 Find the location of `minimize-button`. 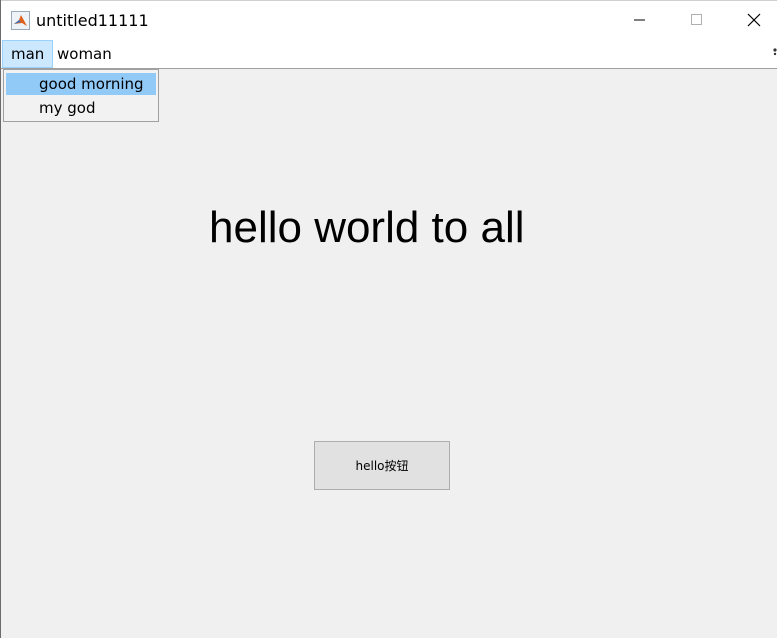

minimize-button is located at coordinates (640, 20).